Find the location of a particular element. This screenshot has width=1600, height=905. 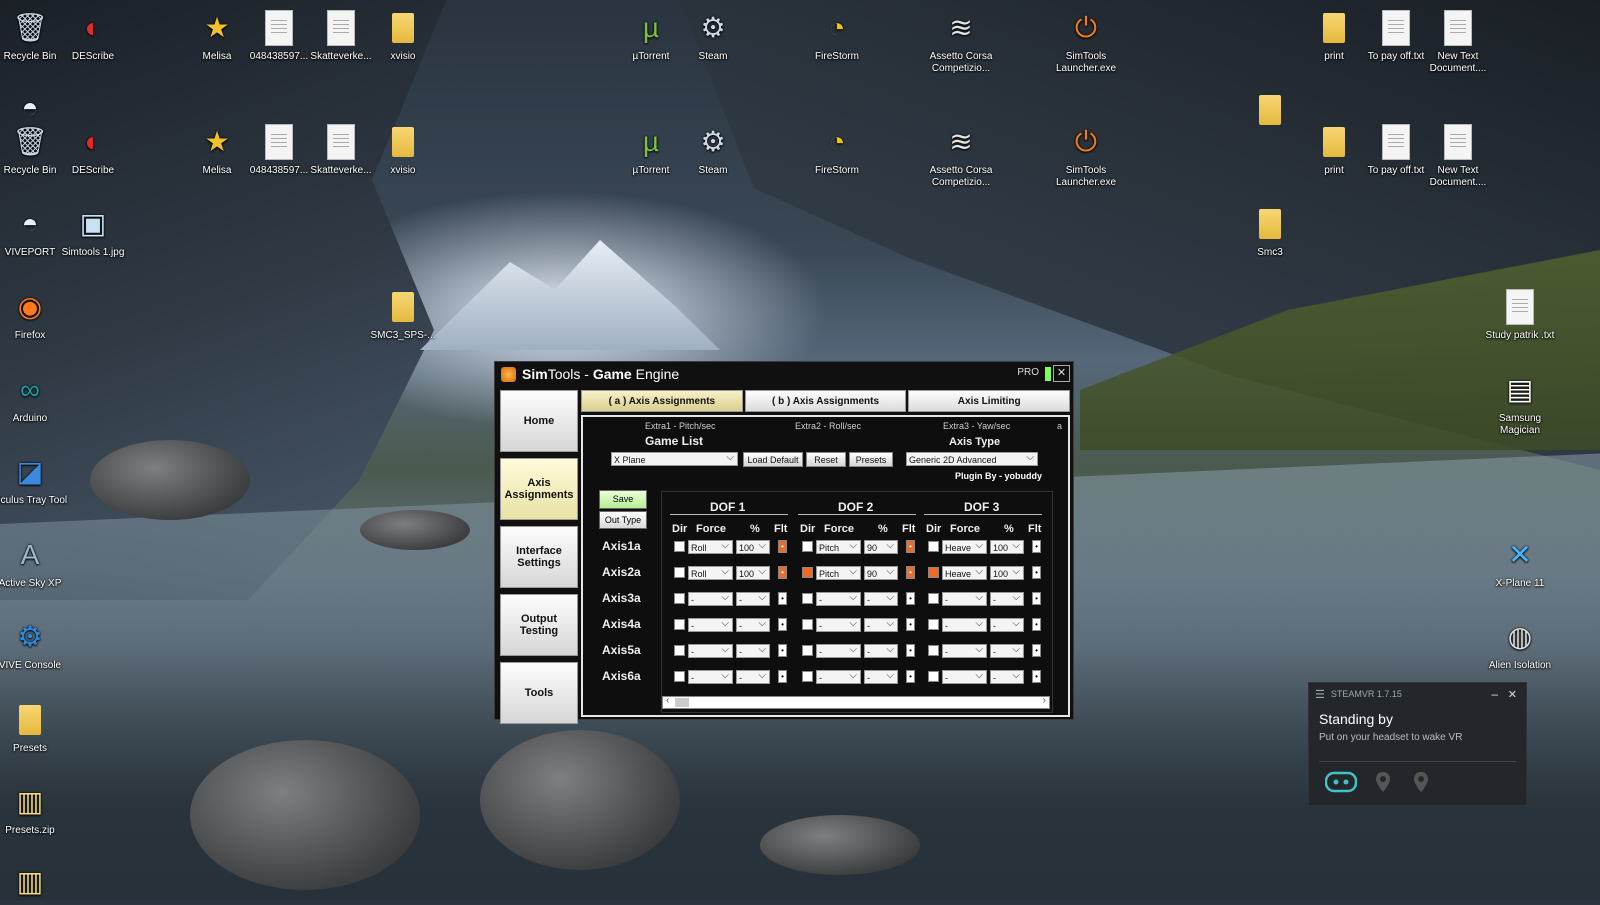

game-list-select: X Plane is located at coordinates (674, 458).